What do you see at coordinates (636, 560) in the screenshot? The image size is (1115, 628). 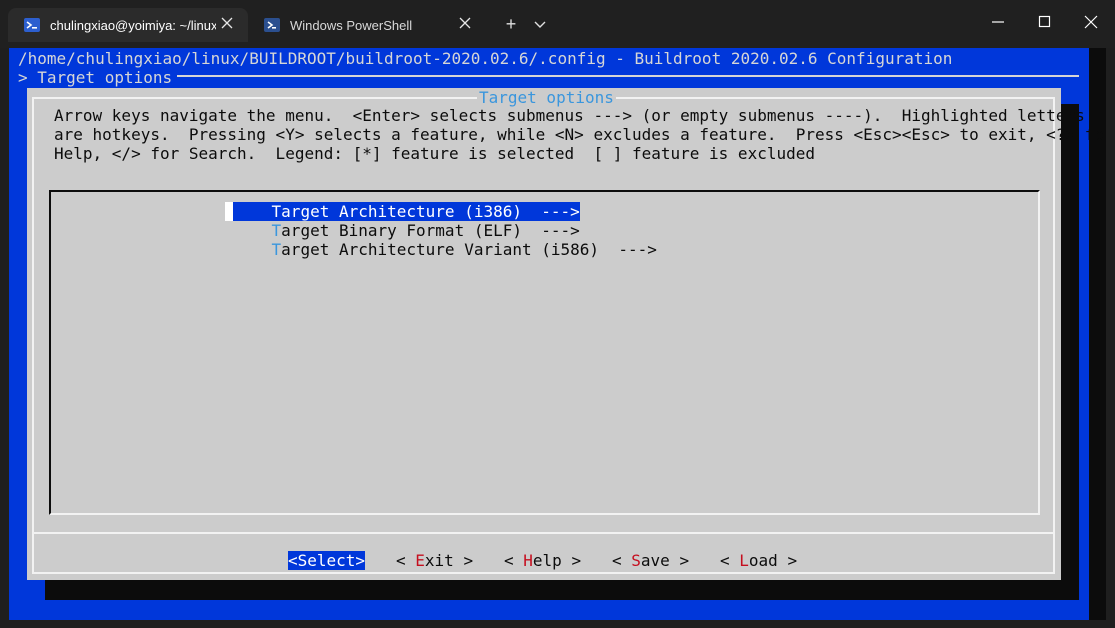 I see `hotkey-letter: S` at bounding box center [636, 560].